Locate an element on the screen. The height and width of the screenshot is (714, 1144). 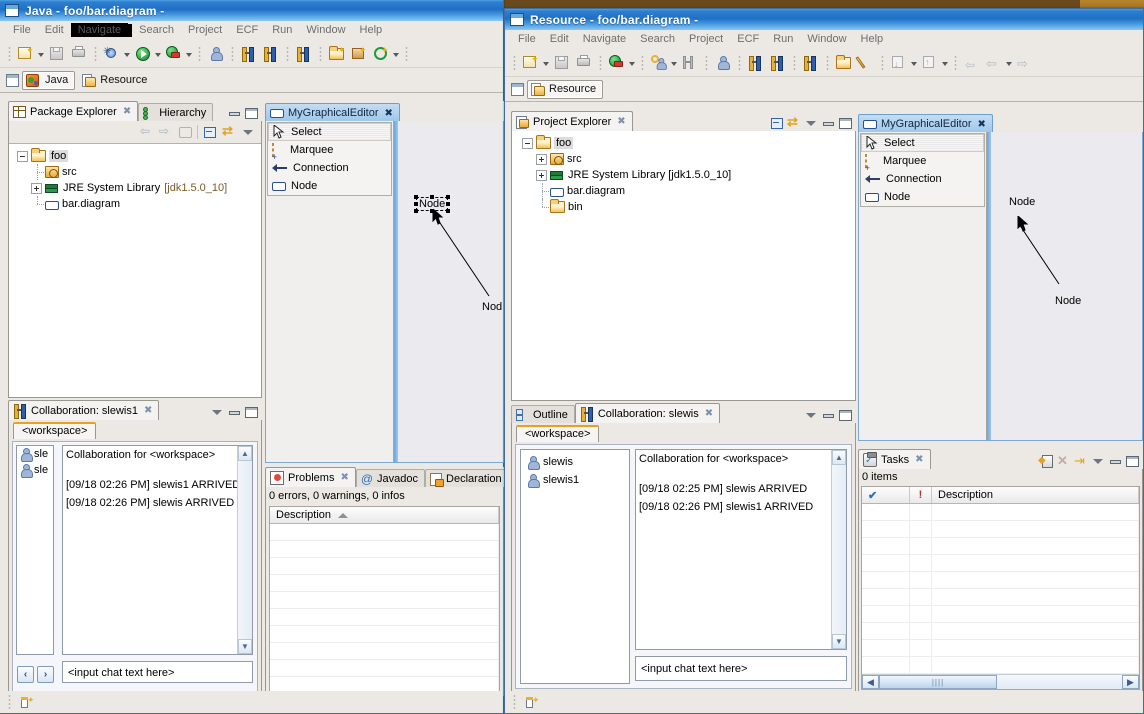
editor-body-left: Select Marquee Connection Node is located at coordinates (384, 292).